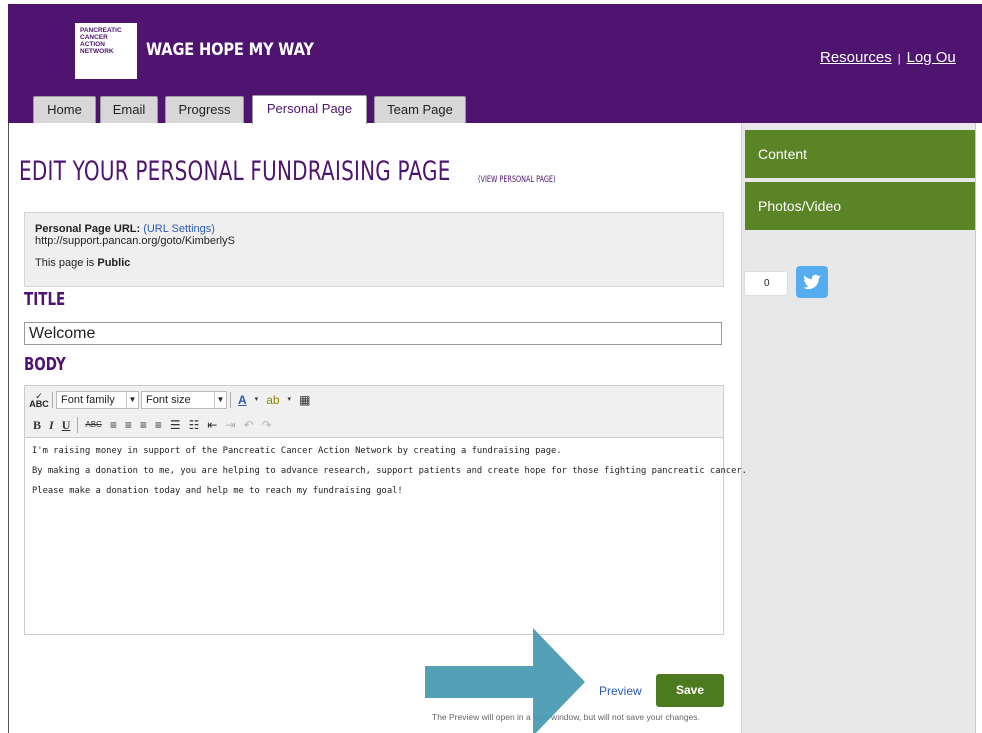 The height and width of the screenshot is (733, 982). I want to click on visibility-status: This page is Public, so click(379, 263).